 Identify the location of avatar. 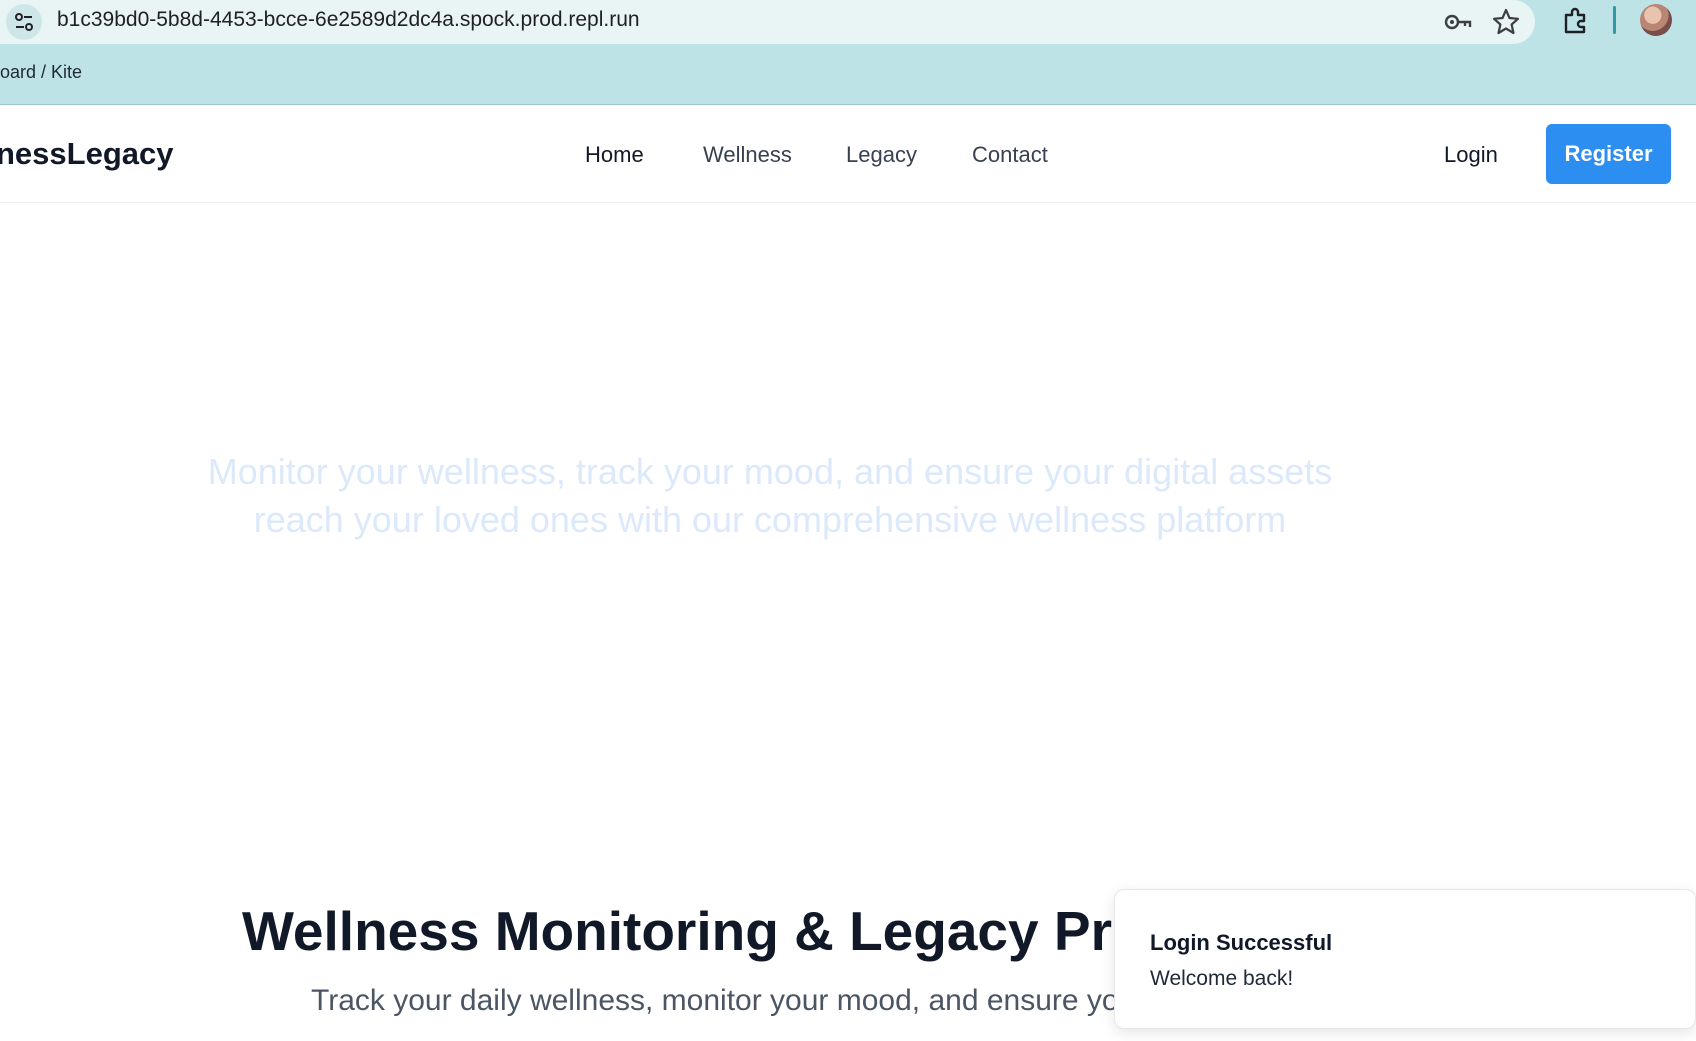
(1656, 20).